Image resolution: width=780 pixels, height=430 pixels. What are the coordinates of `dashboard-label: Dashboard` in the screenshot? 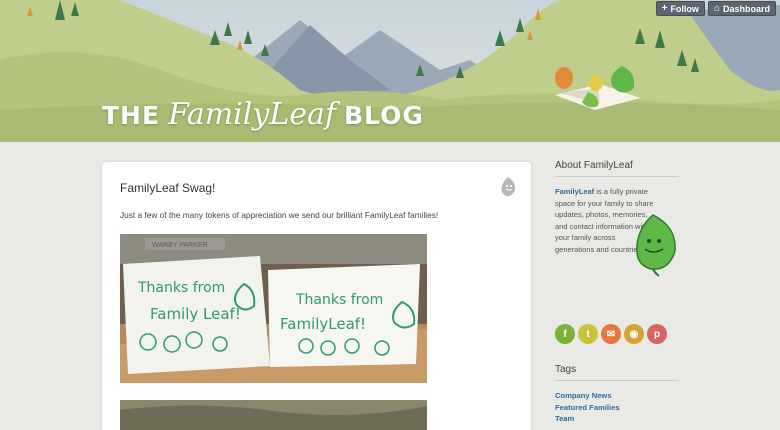 It's located at (746, 8).